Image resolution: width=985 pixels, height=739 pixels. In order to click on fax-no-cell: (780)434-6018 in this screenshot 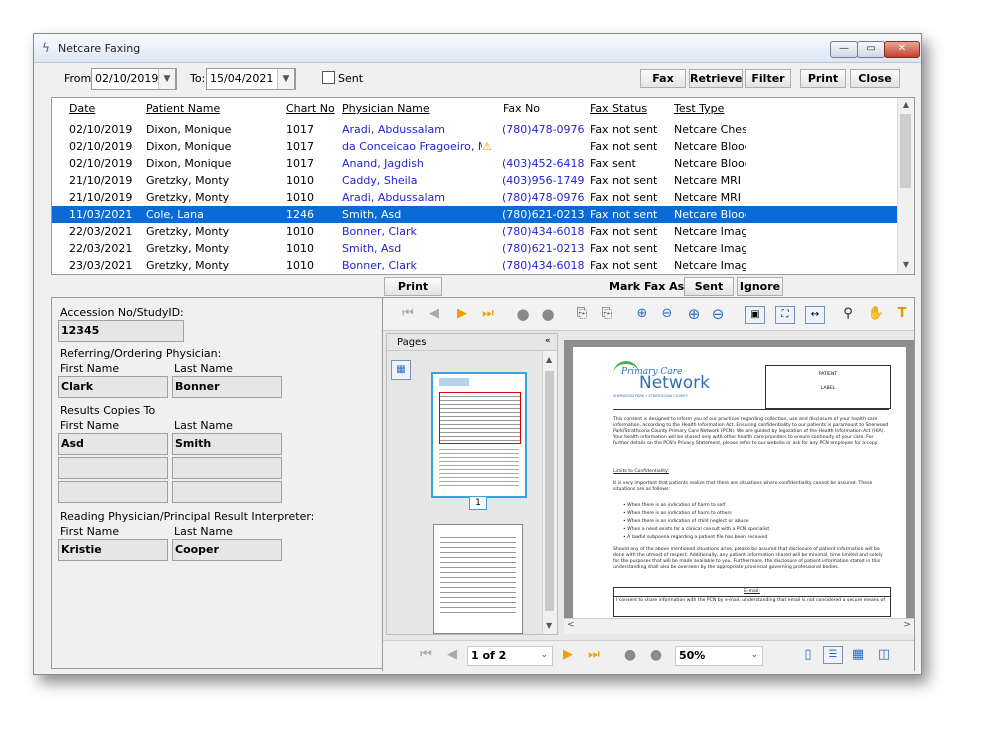, I will do `click(543, 265)`.